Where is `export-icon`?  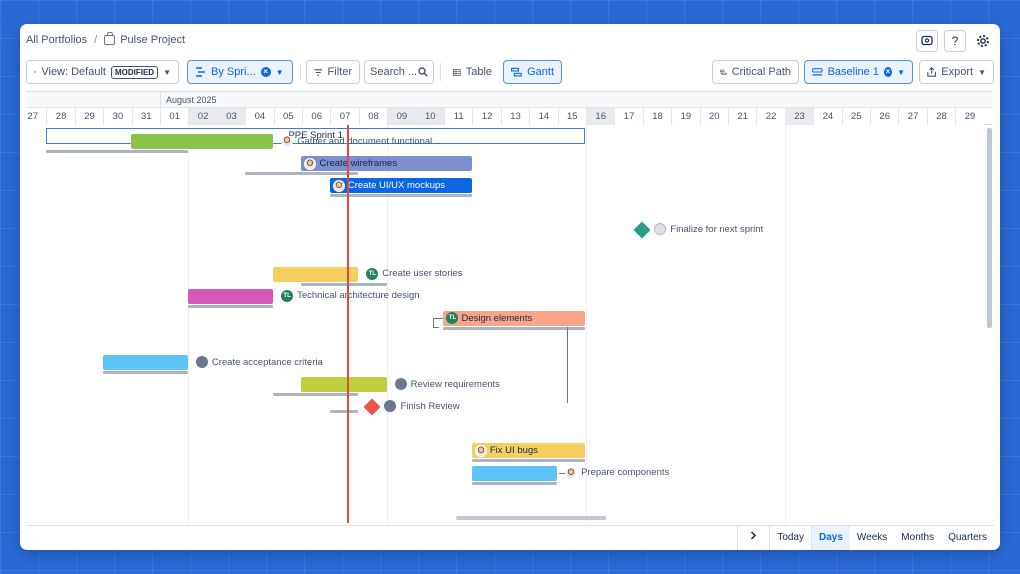 export-icon is located at coordinates (931, 71).